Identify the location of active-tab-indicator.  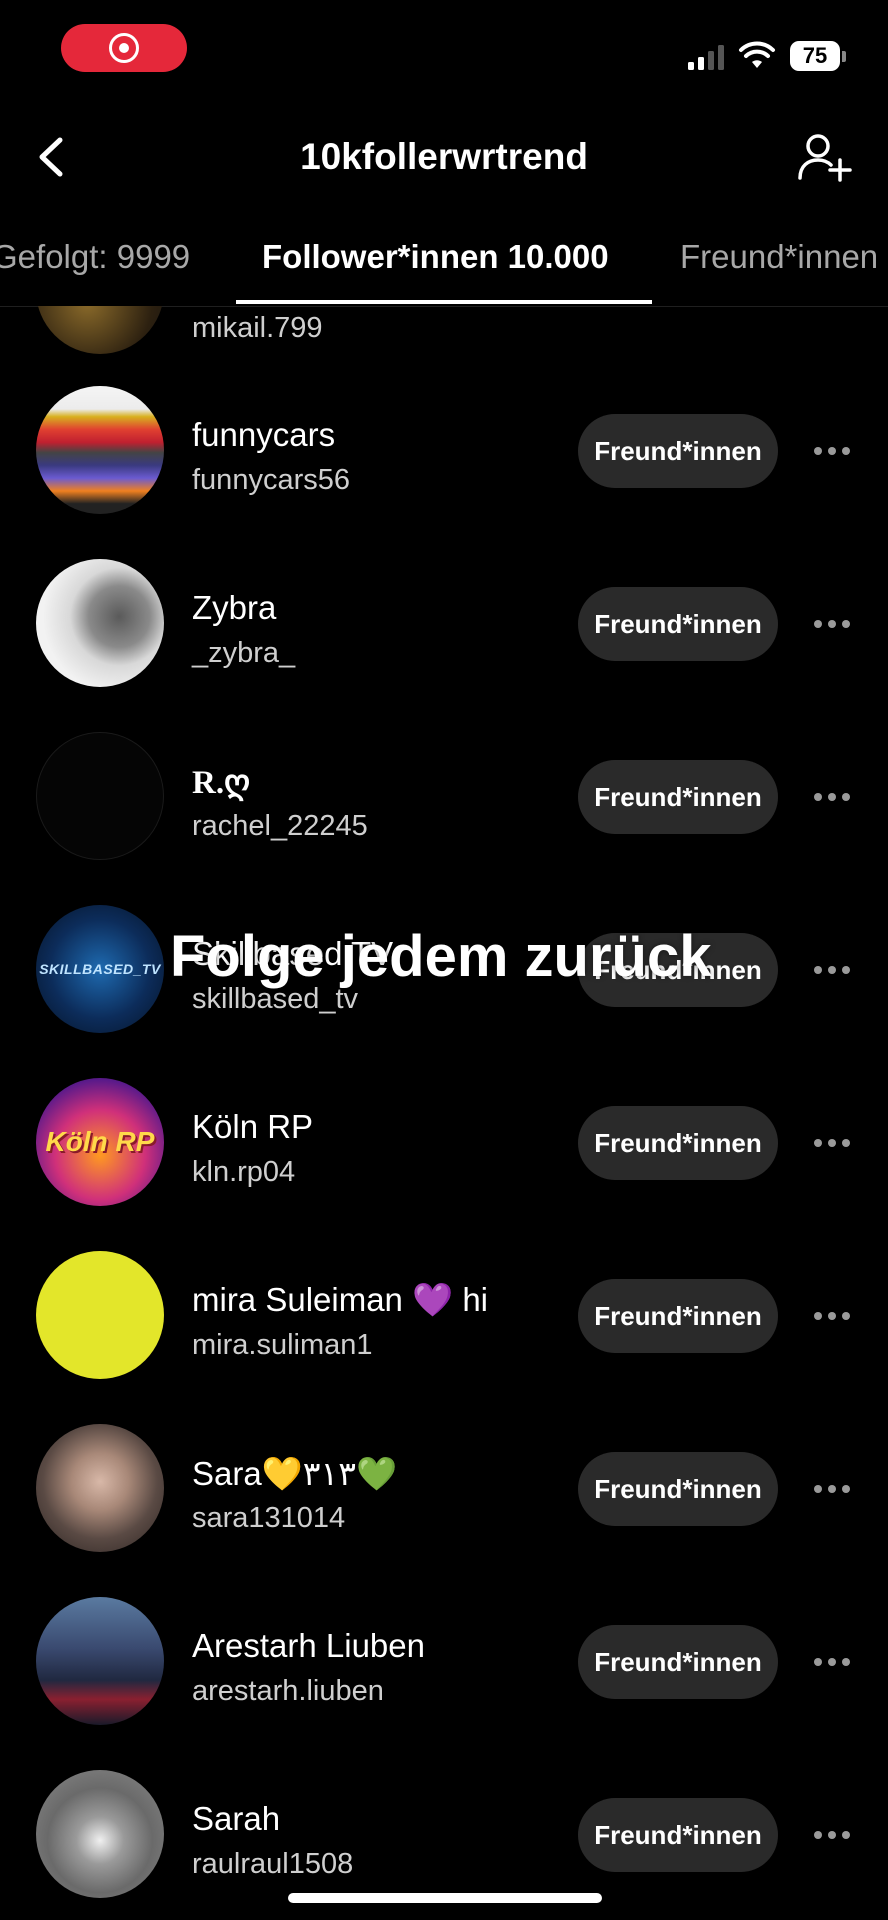
(444, 302).